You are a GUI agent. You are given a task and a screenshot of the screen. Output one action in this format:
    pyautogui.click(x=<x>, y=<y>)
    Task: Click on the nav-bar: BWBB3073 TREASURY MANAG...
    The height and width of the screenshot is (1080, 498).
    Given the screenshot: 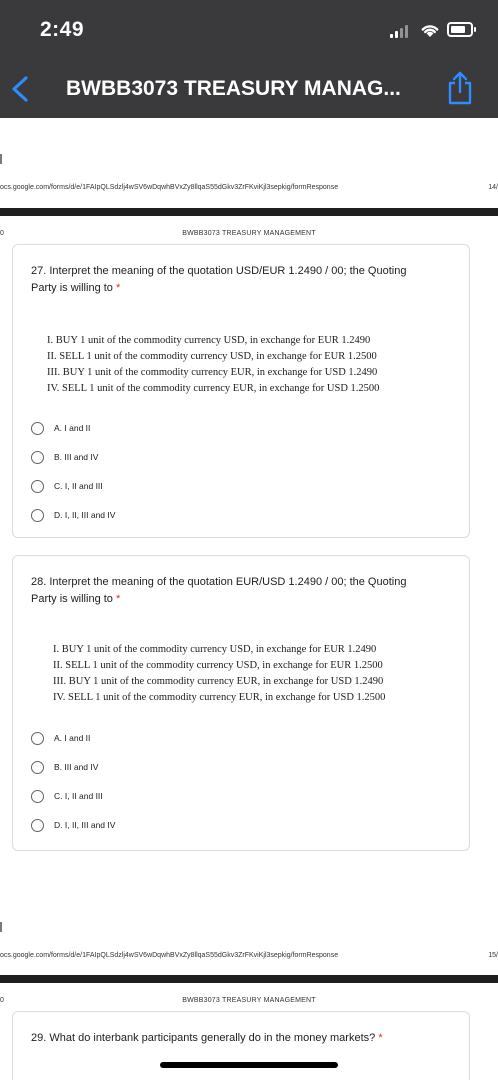 What is the action you would take?
    pyautogui.click(x=249, y=90)
    